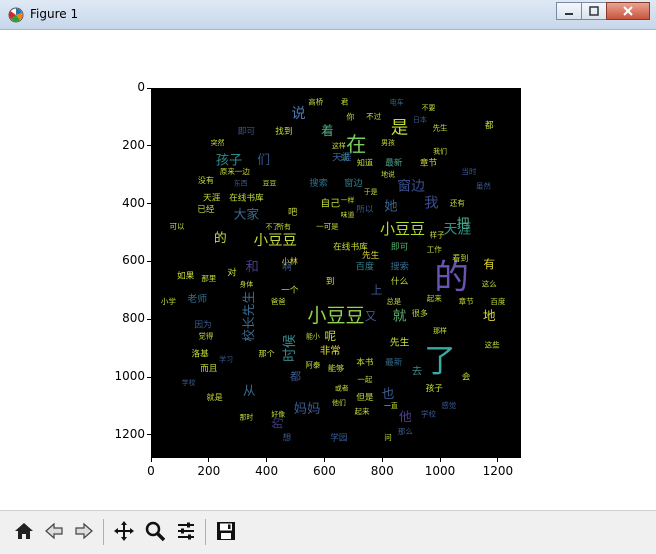 This screenshot has width=656, height=554. What do you see at coordinates (492, 344) in the screenshot?
I see `wordcloud-word: 这些` at bounding box center [492, 344].